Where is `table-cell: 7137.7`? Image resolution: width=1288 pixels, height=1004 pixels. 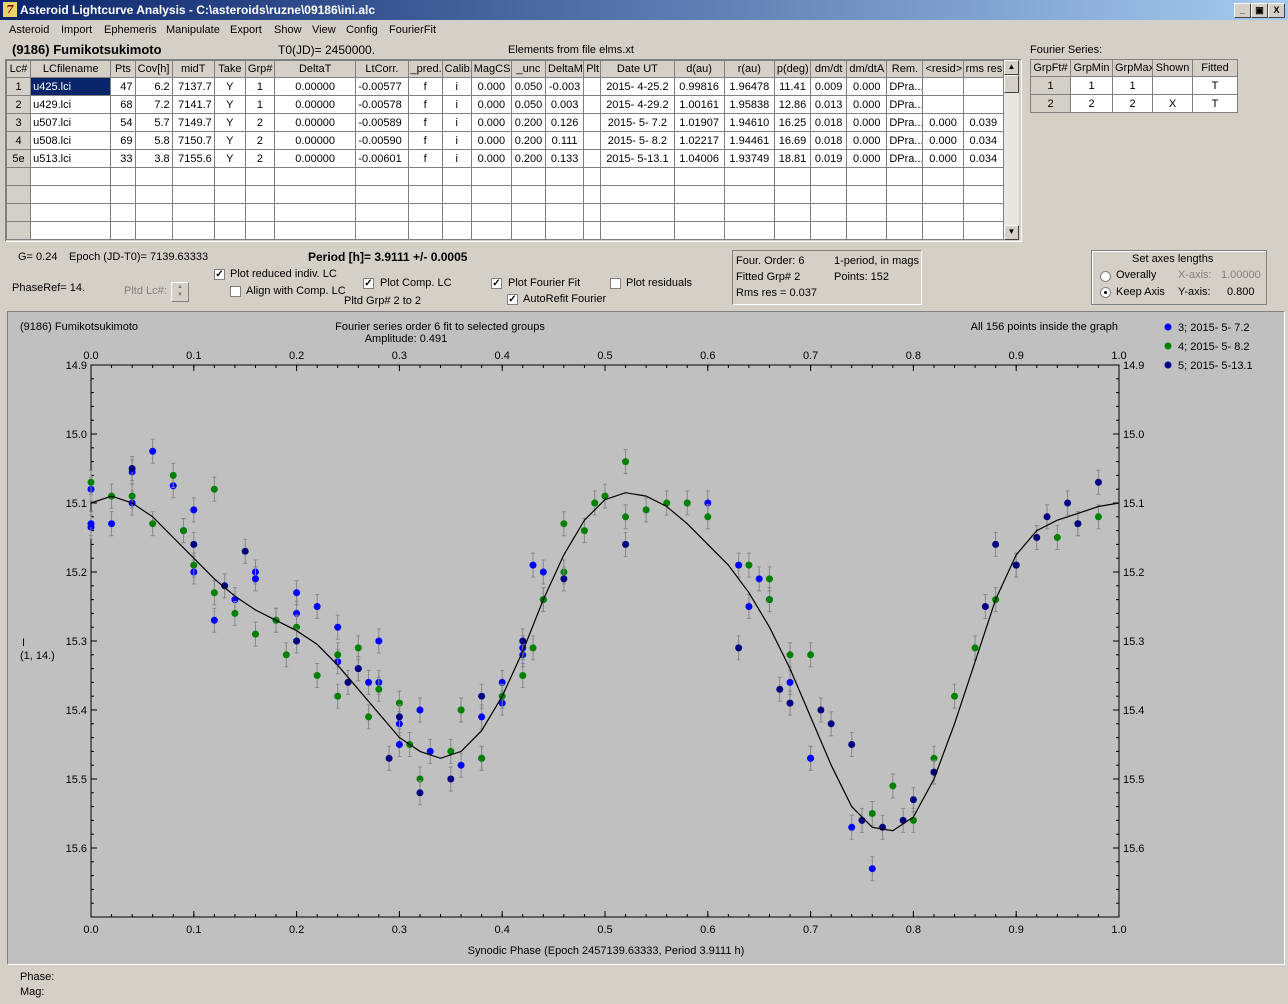 table-cell: 7137.7 is located at coordinates (193, 86).